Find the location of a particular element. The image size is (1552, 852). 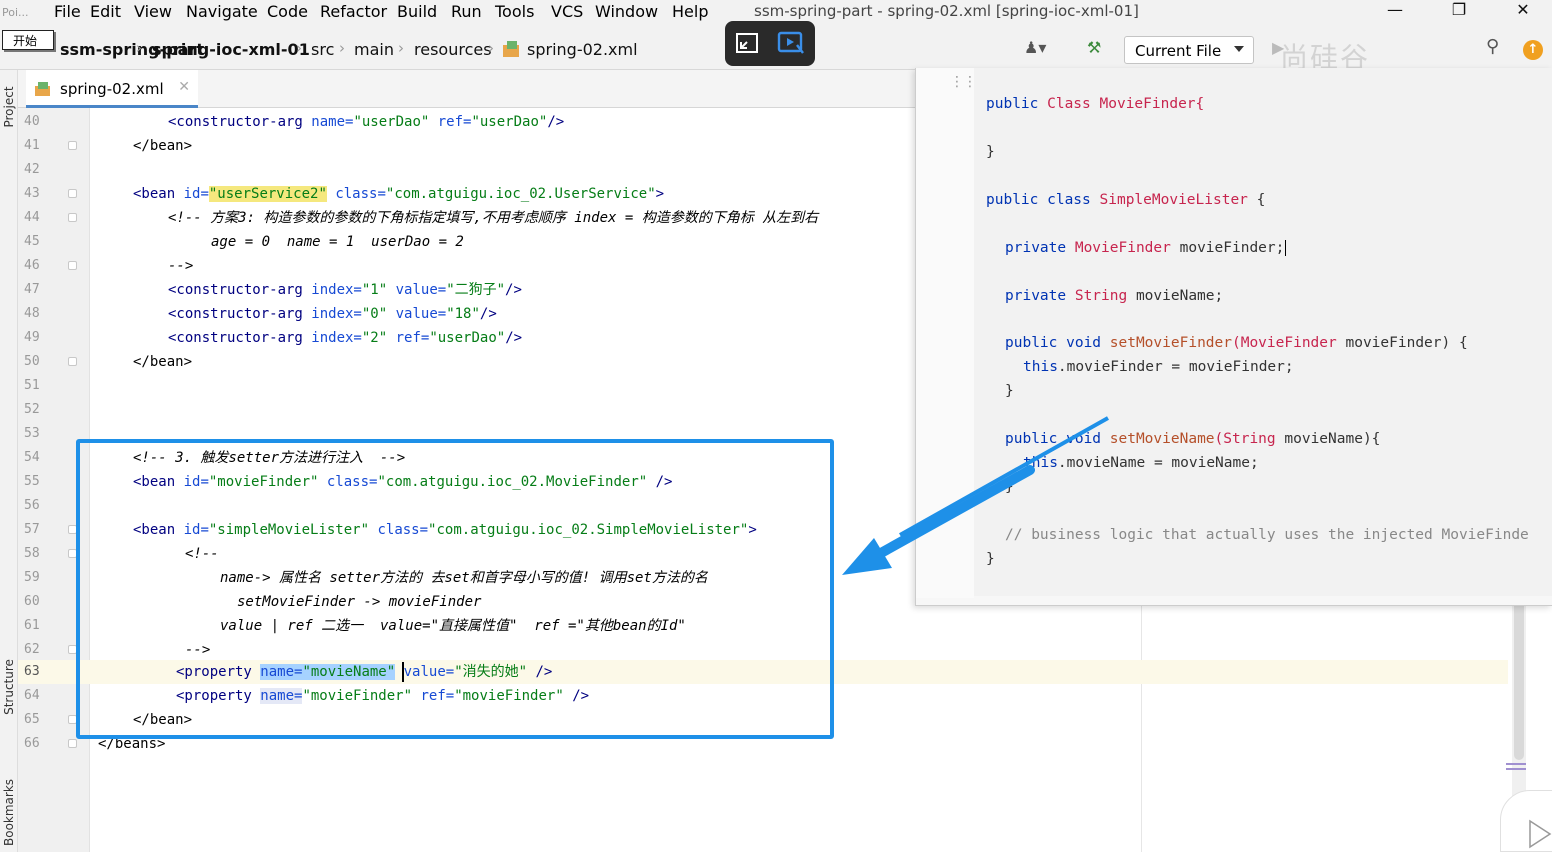

breadcrumb-src: src is located at coordinates (322, 49).